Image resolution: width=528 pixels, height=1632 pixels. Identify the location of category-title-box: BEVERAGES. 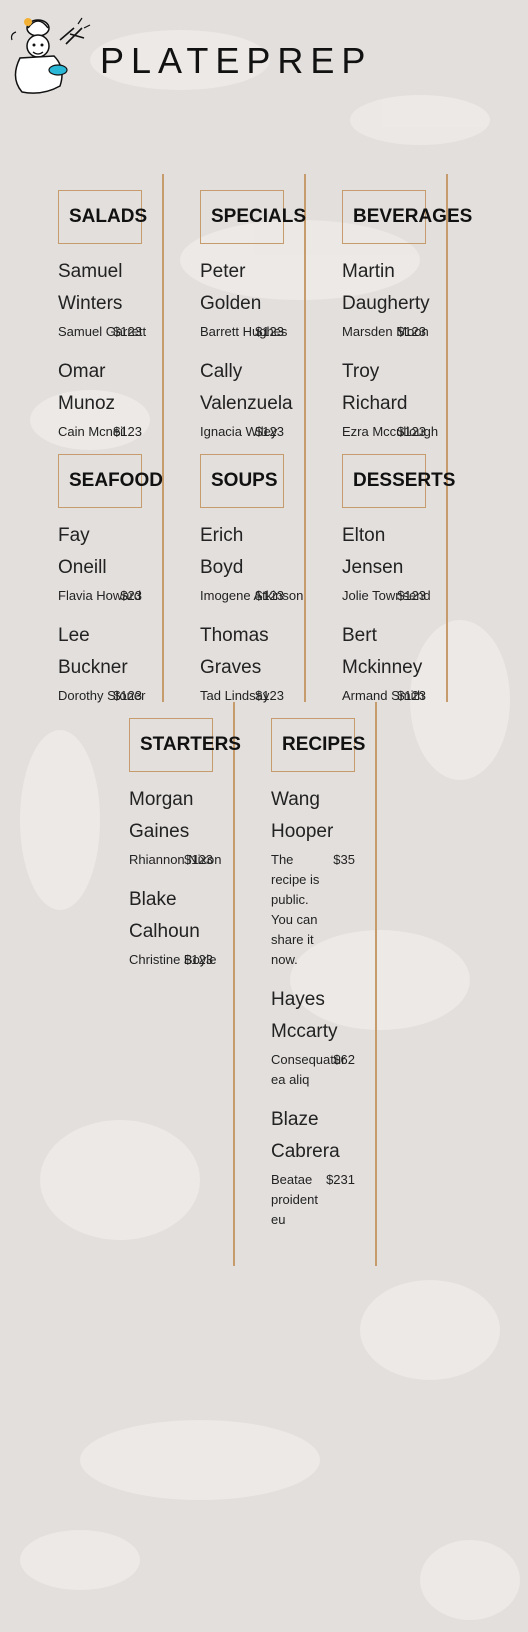
(407, 217).